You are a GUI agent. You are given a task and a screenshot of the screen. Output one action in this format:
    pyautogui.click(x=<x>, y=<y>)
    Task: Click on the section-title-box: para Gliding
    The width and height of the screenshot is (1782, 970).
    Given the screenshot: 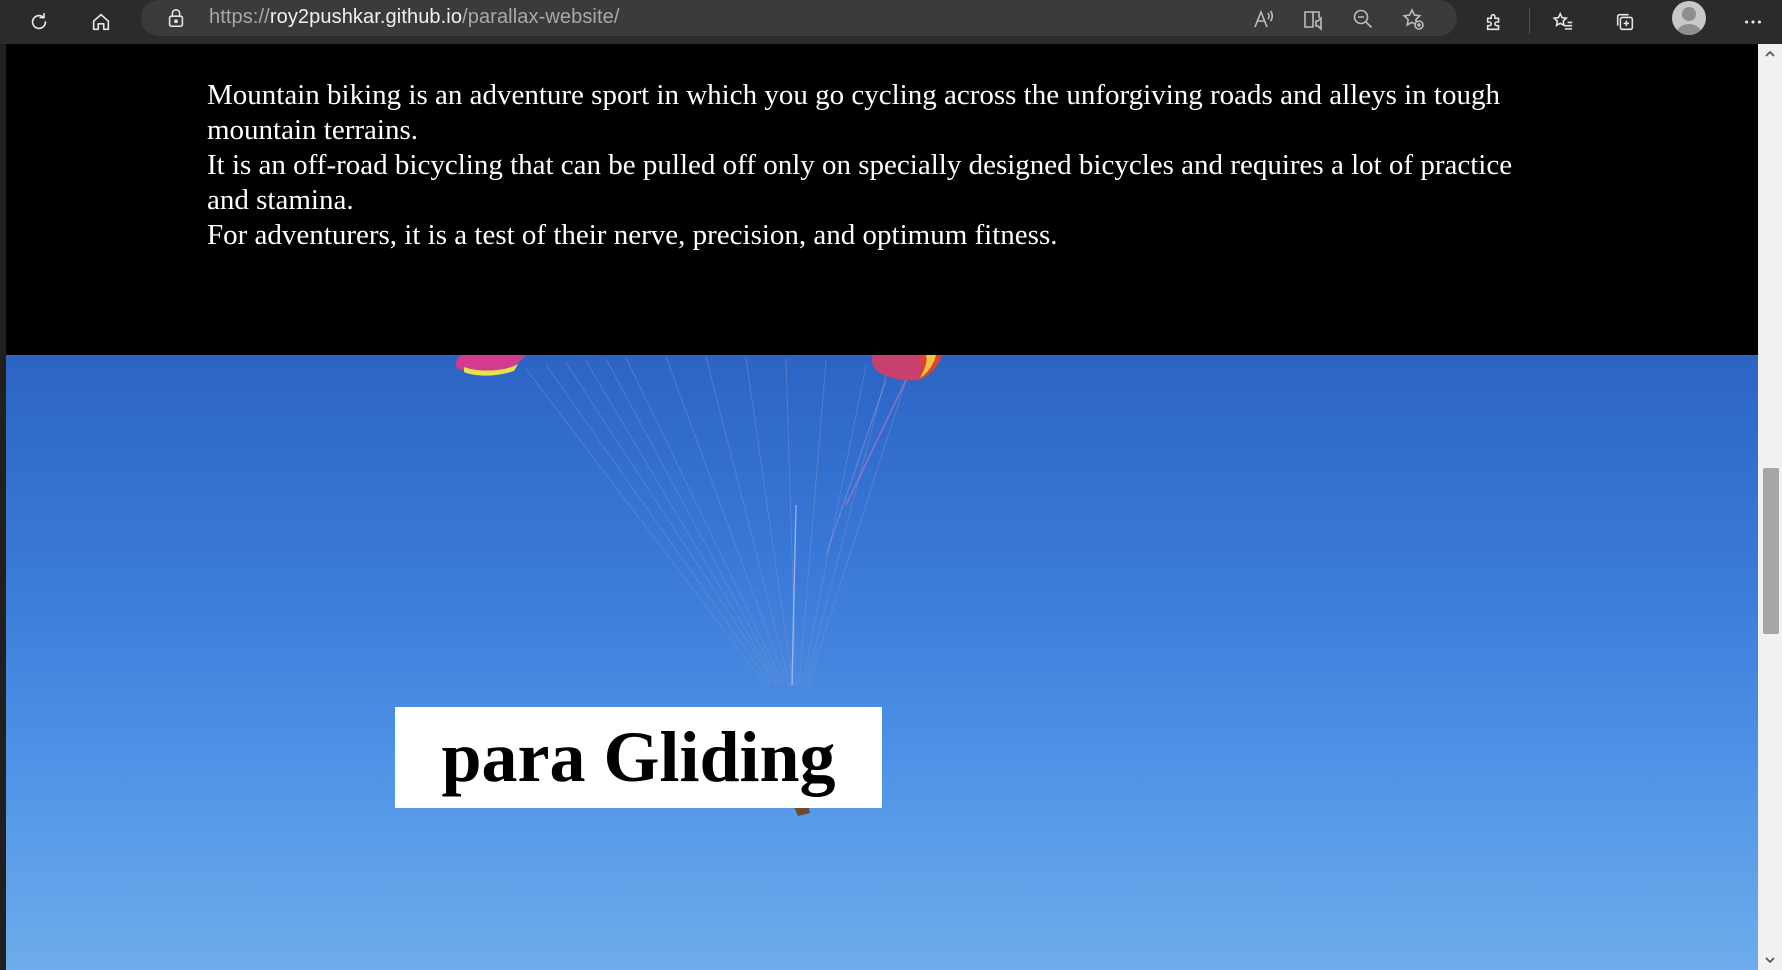 What is the action you would take?
    pyautogui.click(x=638, y=757)
    